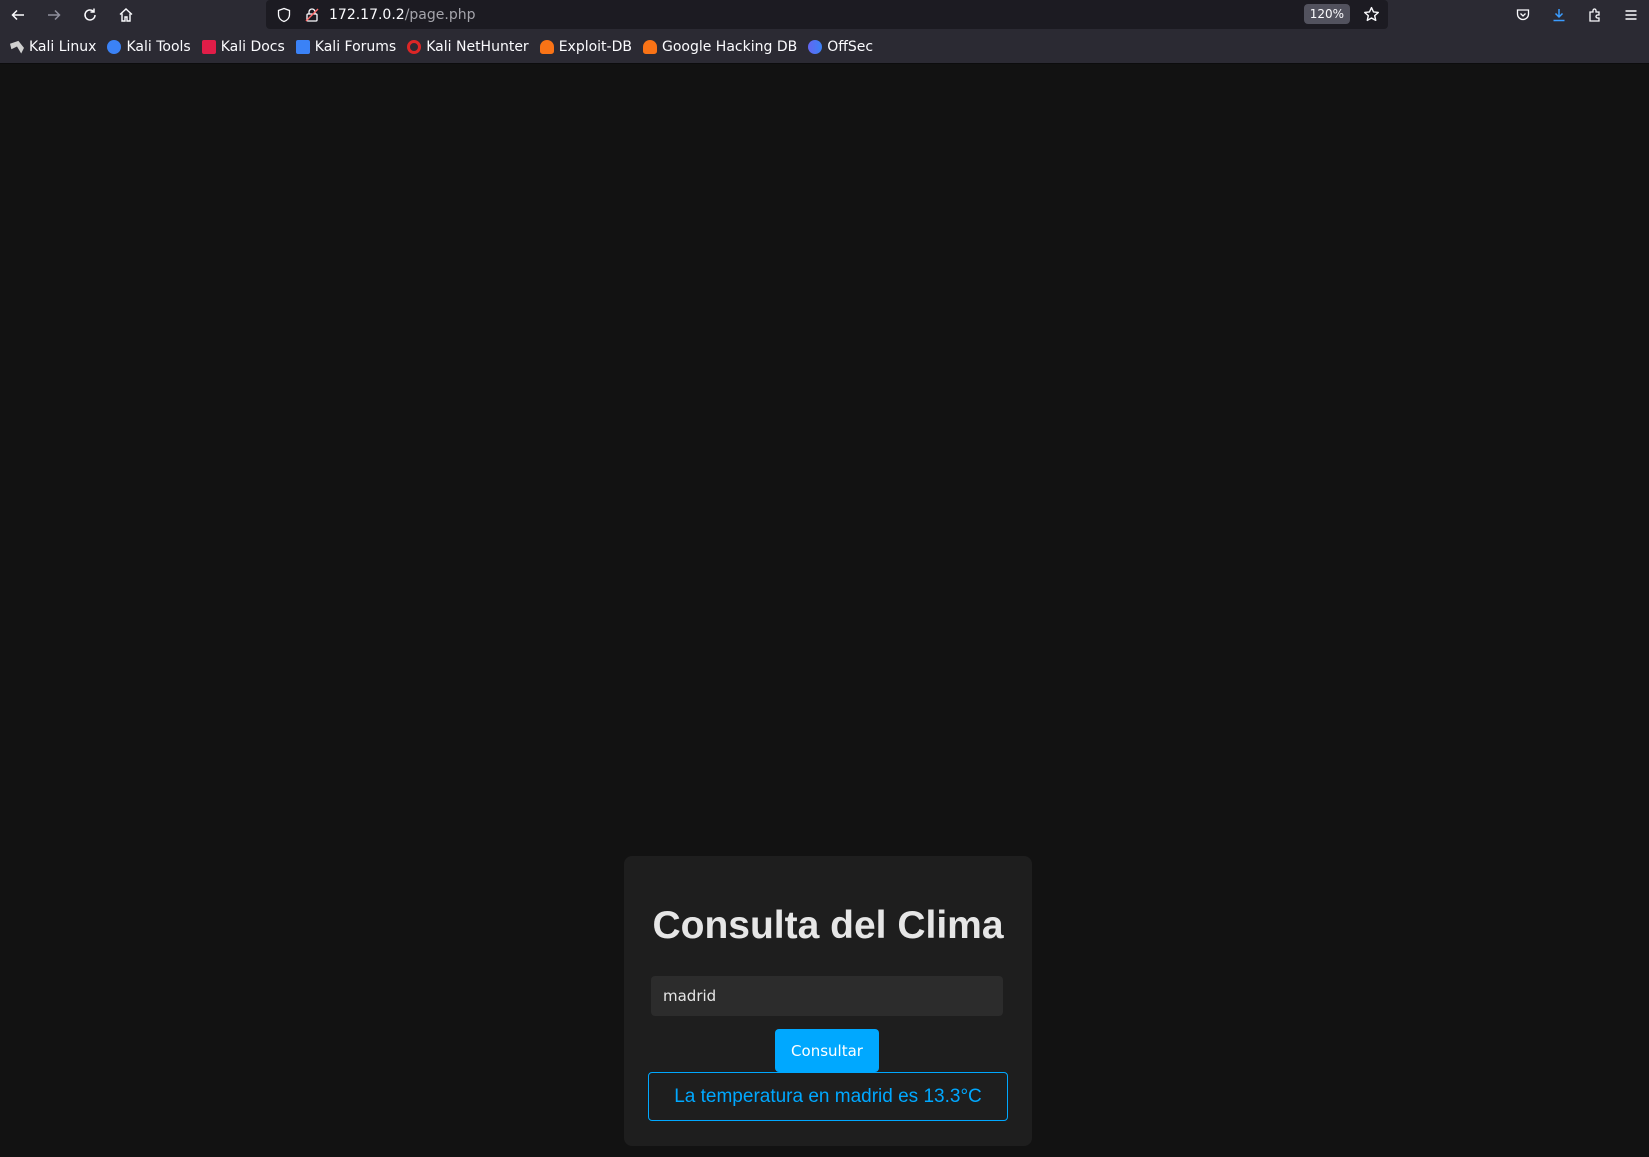 The height and width of the screenshot is (1157, 1649). I want to click on kali-docs-icon, so click(208, 46).